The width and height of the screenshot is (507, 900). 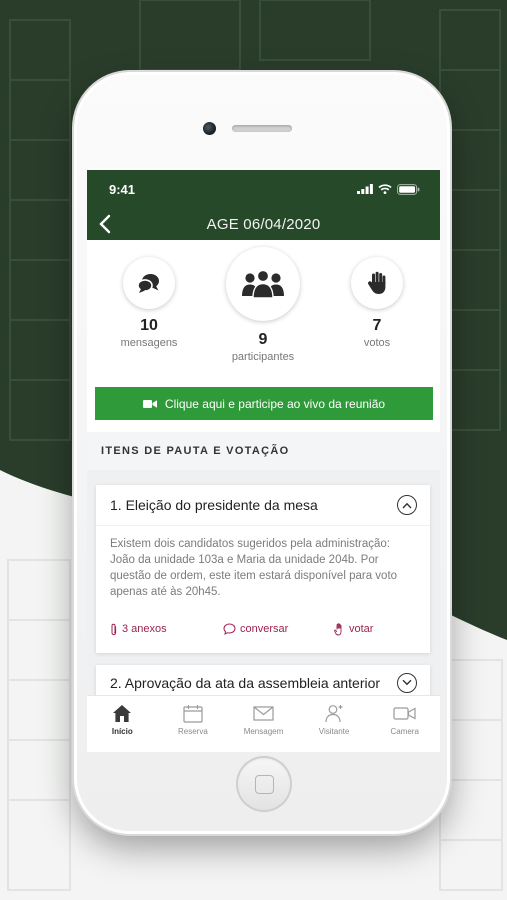 What do you see at coordinates (404, 724) in the screenshot?
I see `tab-camera: Camera` at bounding box center [404, 724].